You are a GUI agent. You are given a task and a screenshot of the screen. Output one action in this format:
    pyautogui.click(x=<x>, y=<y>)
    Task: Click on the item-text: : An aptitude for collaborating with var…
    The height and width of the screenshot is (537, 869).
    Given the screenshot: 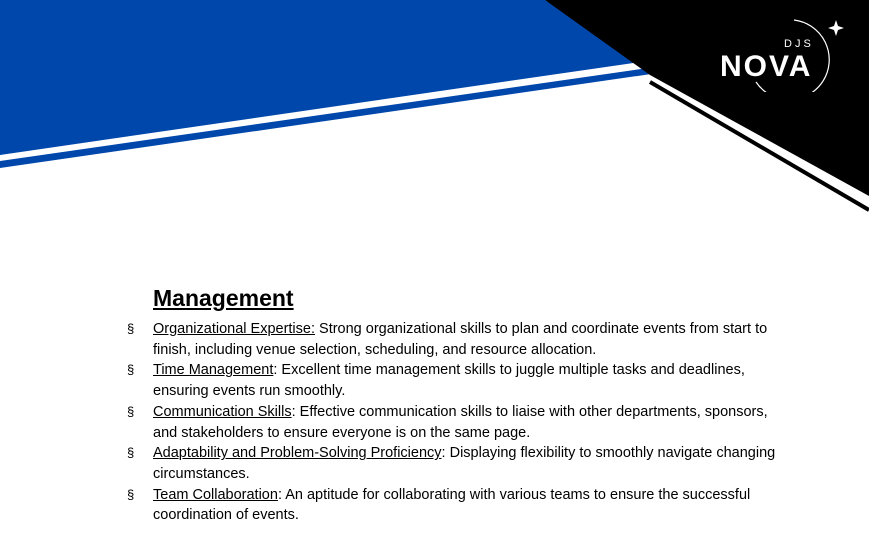 What is the action you would take?
    pyautogui.click(x=514, y=494)
    